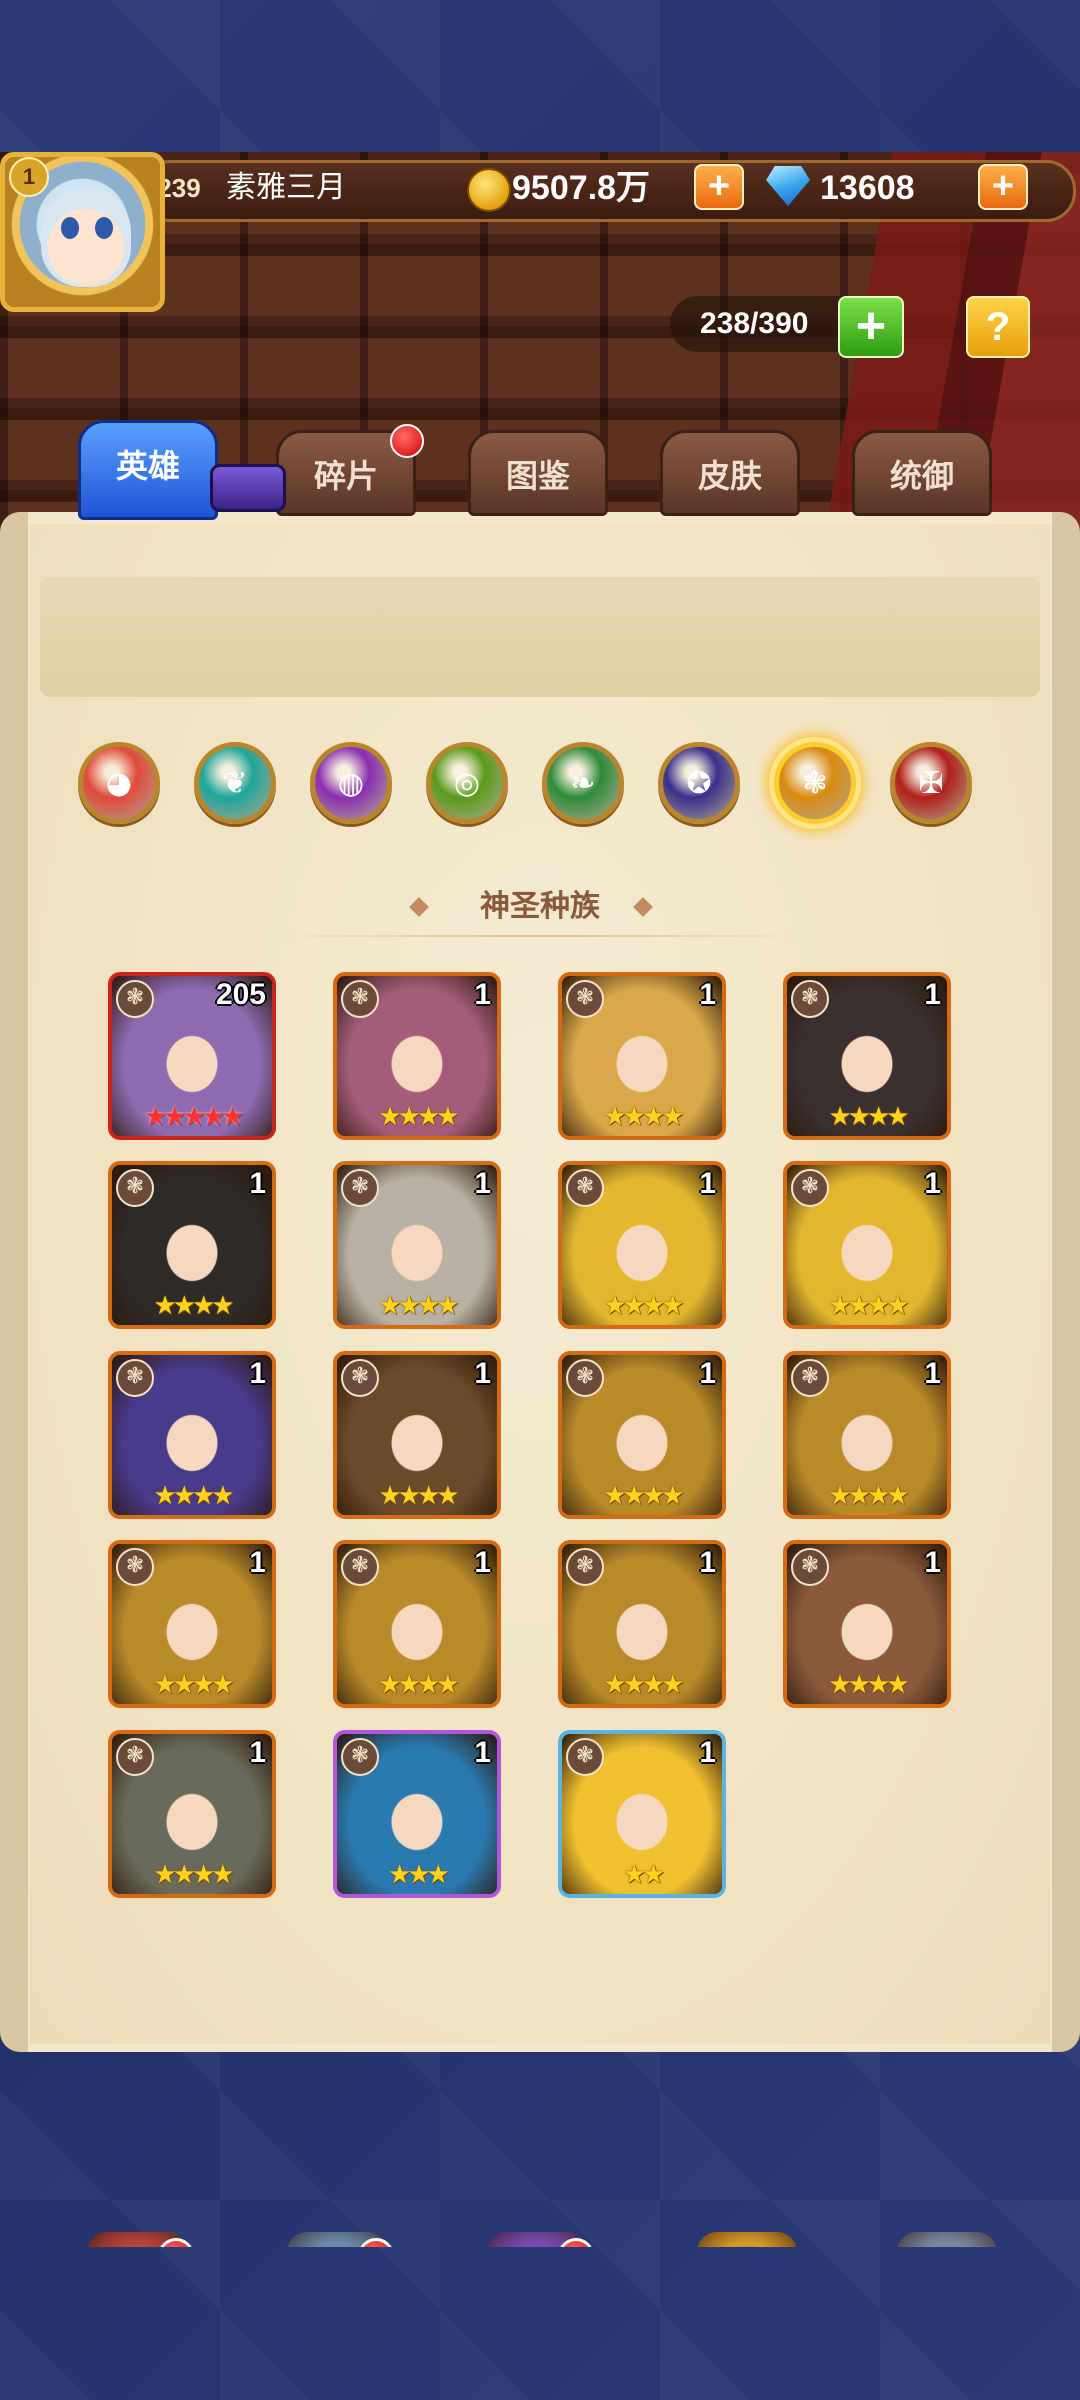 Image resolution: width=1080 pixels, height=2400 pixels. Describe the element at coordinates (719, 187) in the screenshot. I see `add-gold-button: +` at that location.